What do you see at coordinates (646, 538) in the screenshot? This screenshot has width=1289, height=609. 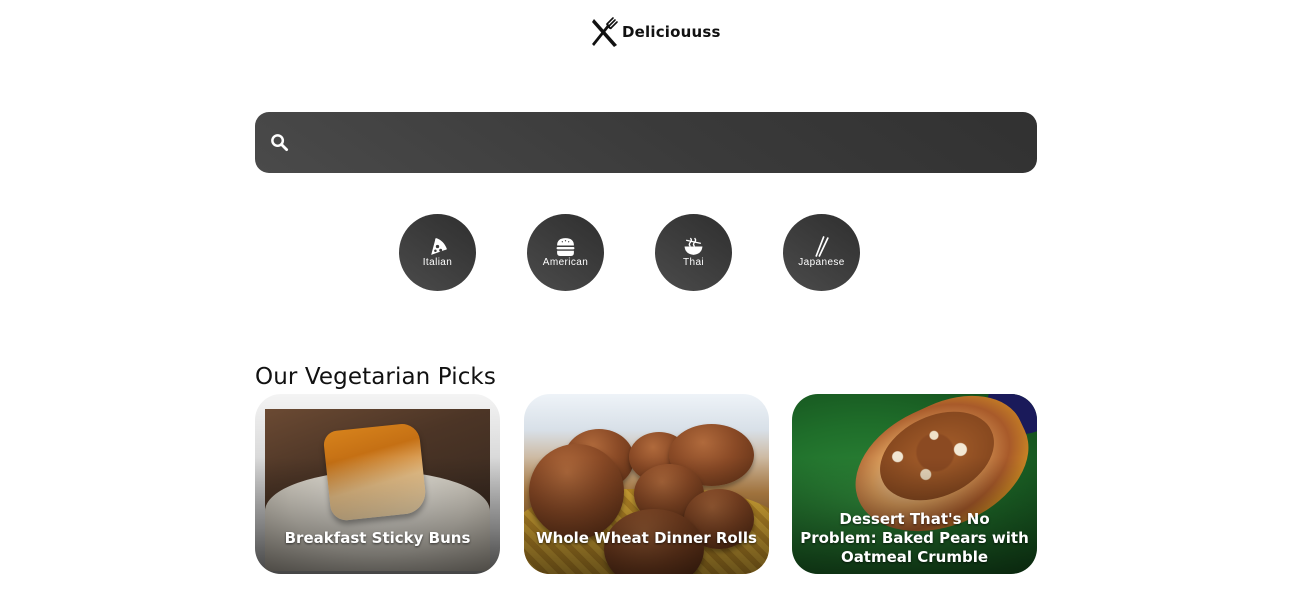 I see `card-title: Whole Wheat Dinner Rolls` at bounding box center [646, 538].